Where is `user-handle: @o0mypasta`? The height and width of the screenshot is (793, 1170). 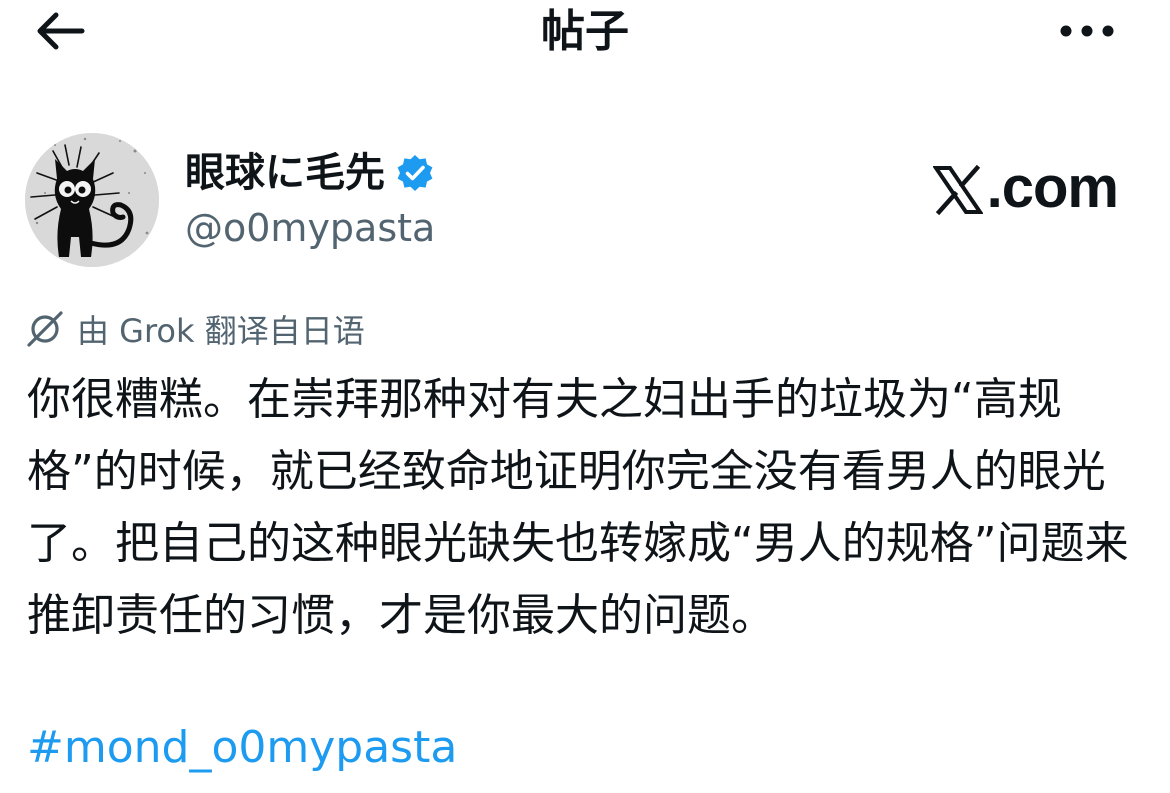
user-handle: @o0mypasta is located at coordinates (310, 228).